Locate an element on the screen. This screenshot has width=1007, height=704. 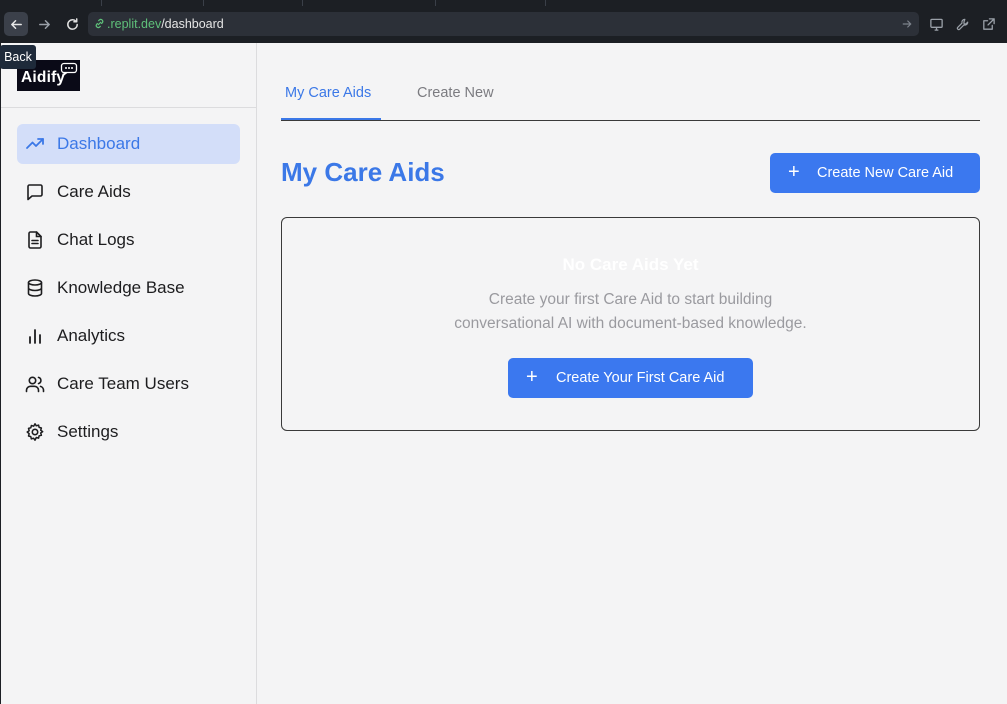
open-new-tab-button is located at coordinates (988, 24).